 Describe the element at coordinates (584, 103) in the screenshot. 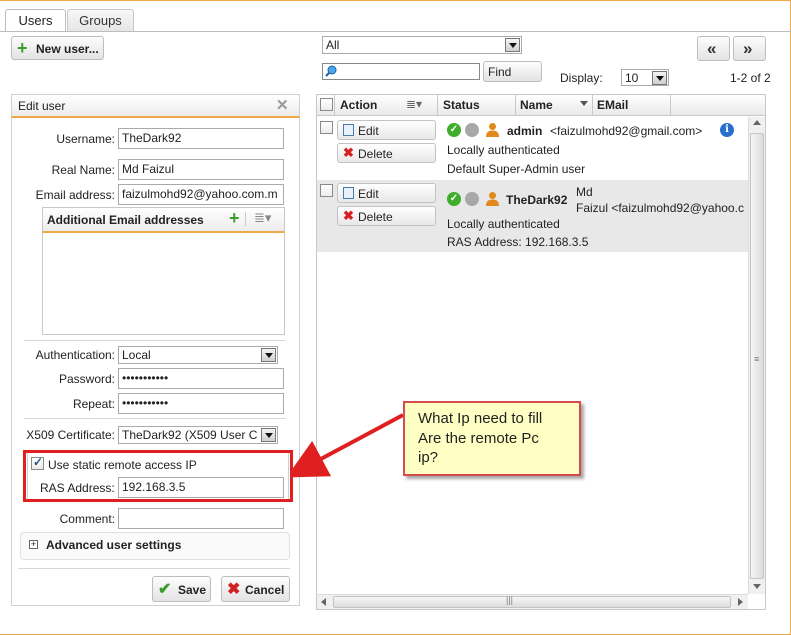

I see `sort-desc-icon` at that location.